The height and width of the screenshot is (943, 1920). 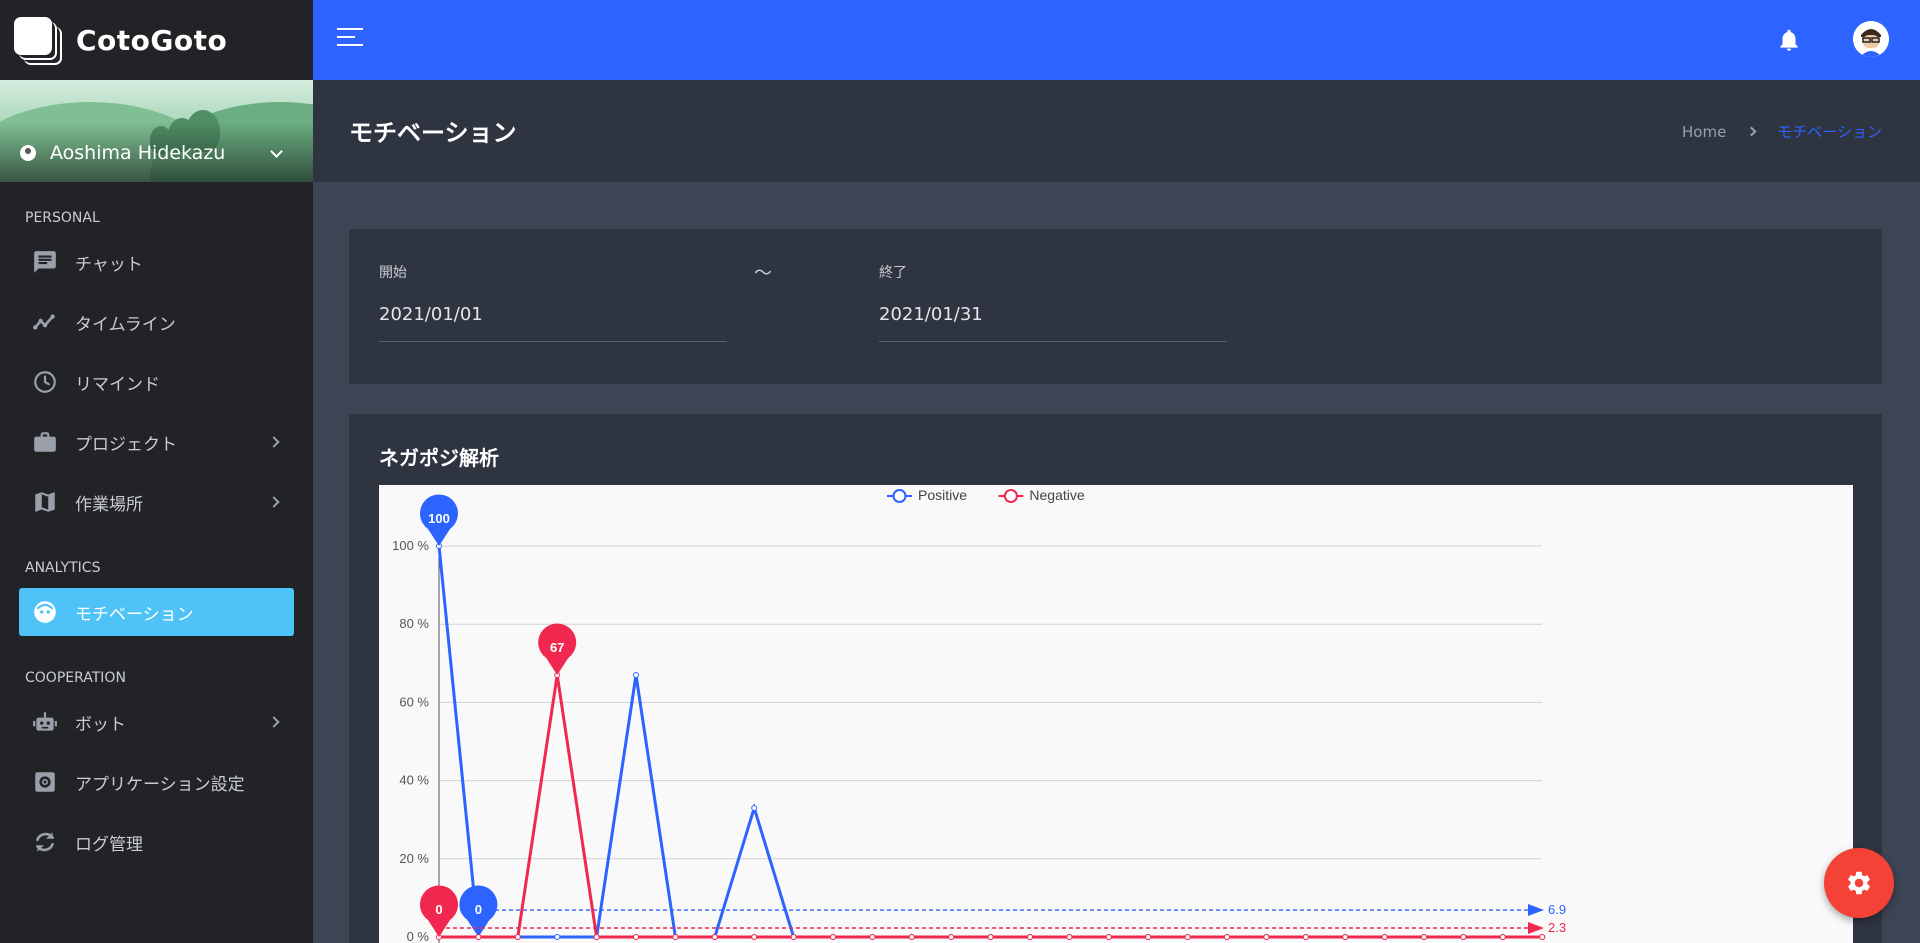 What do you see at coordinates (62, 218) in the screenshot?
I see `nav-section-title: PERSONAL` at bounding box center [62, 218].